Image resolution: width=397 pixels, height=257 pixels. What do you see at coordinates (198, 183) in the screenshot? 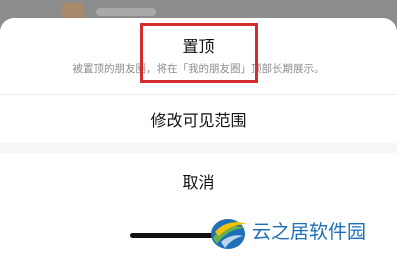
I see `cancel-button: 取消` at bounding box center [198, 183].